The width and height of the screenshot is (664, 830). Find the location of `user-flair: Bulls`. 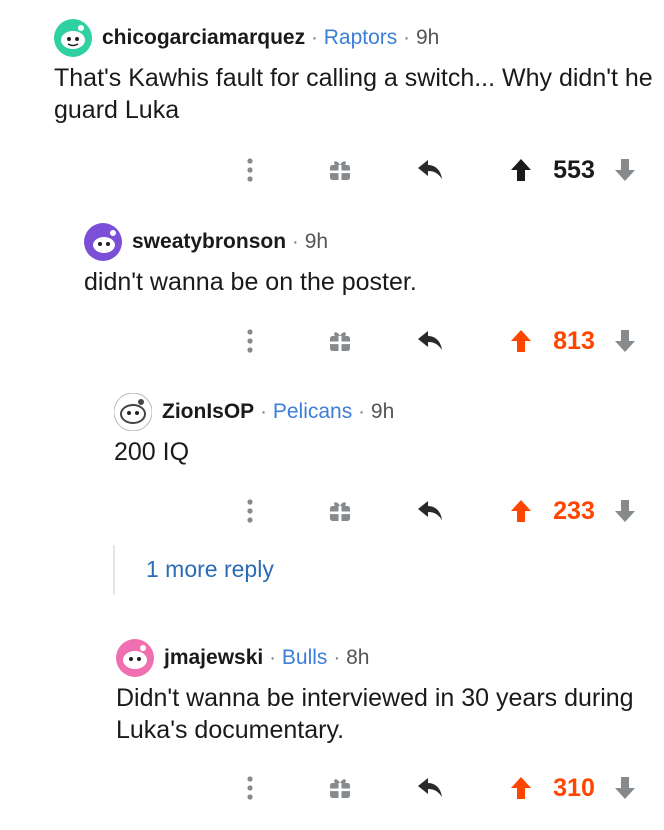

user-flair: Bulls is located at coordinates (304, 657).